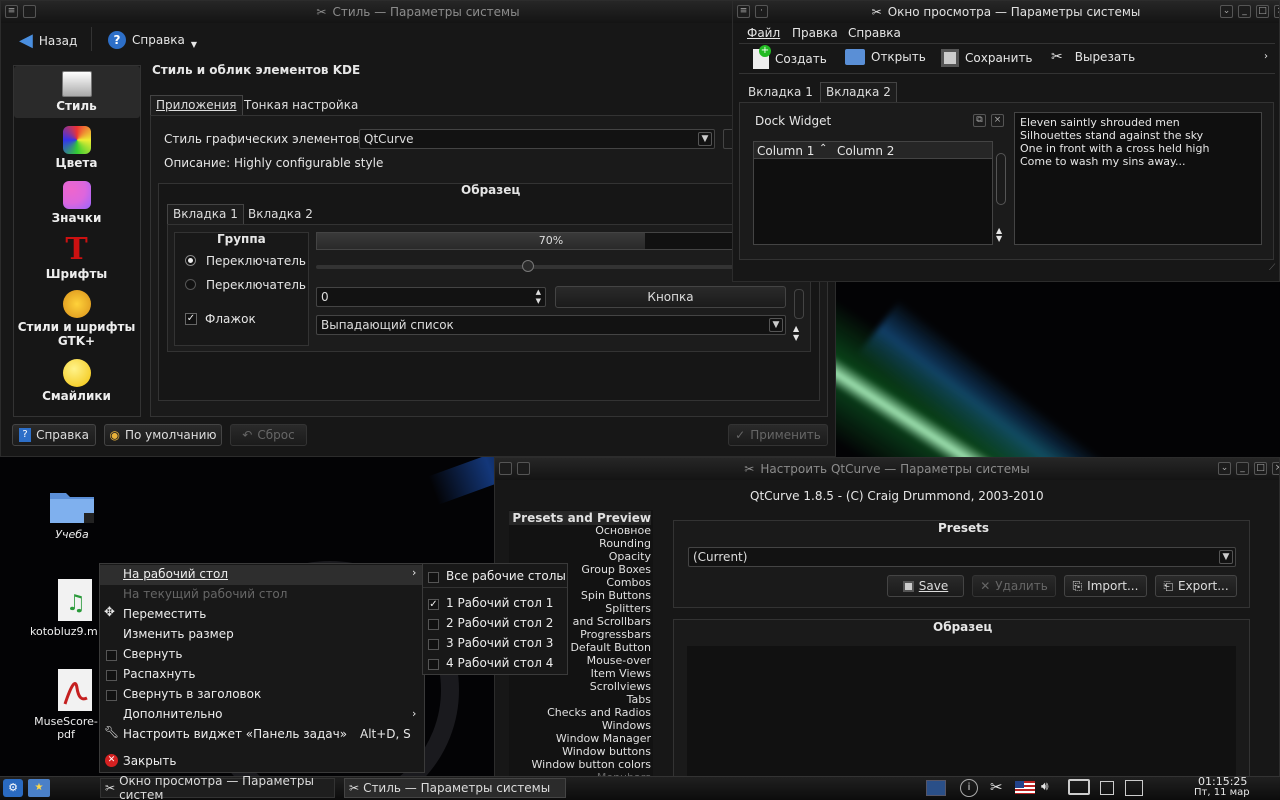  Describe the element at coordinates (76, 148) in the screenshot. I see `sidebar-item-colors: Цвета` at that location.